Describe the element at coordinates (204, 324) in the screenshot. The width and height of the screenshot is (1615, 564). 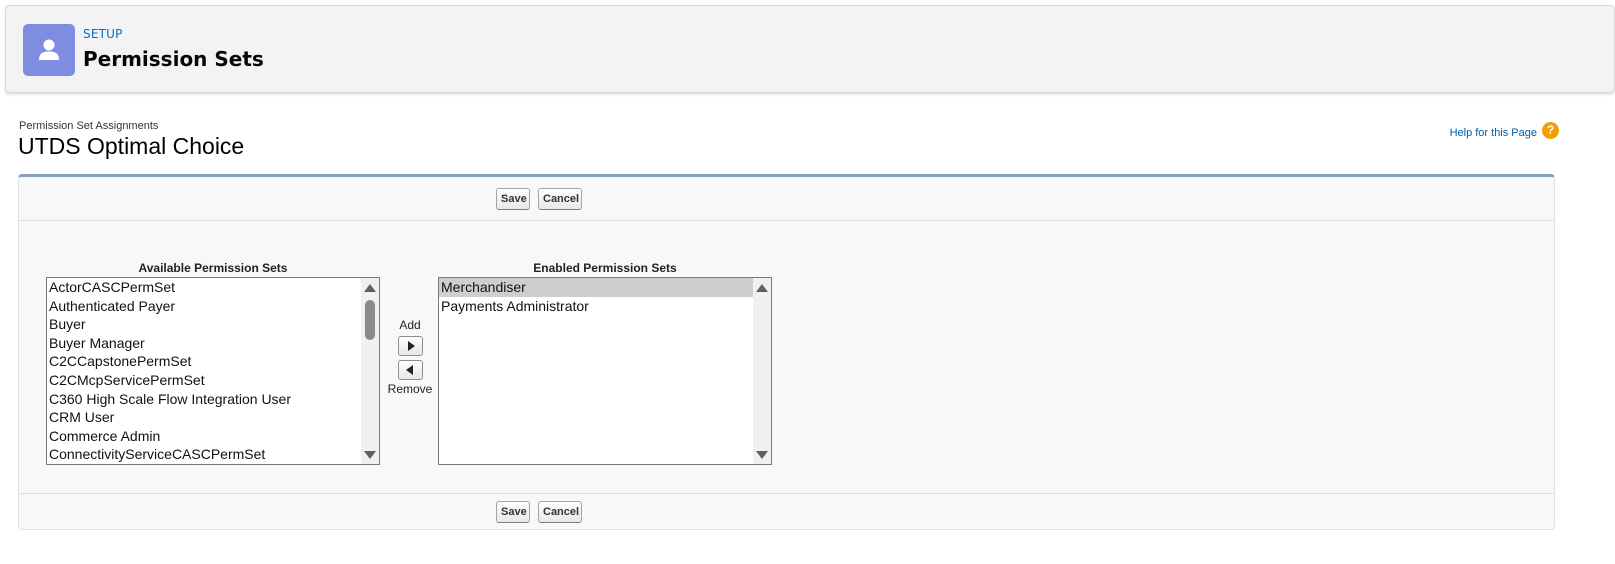
I see `list-item: Buyer` at that location.